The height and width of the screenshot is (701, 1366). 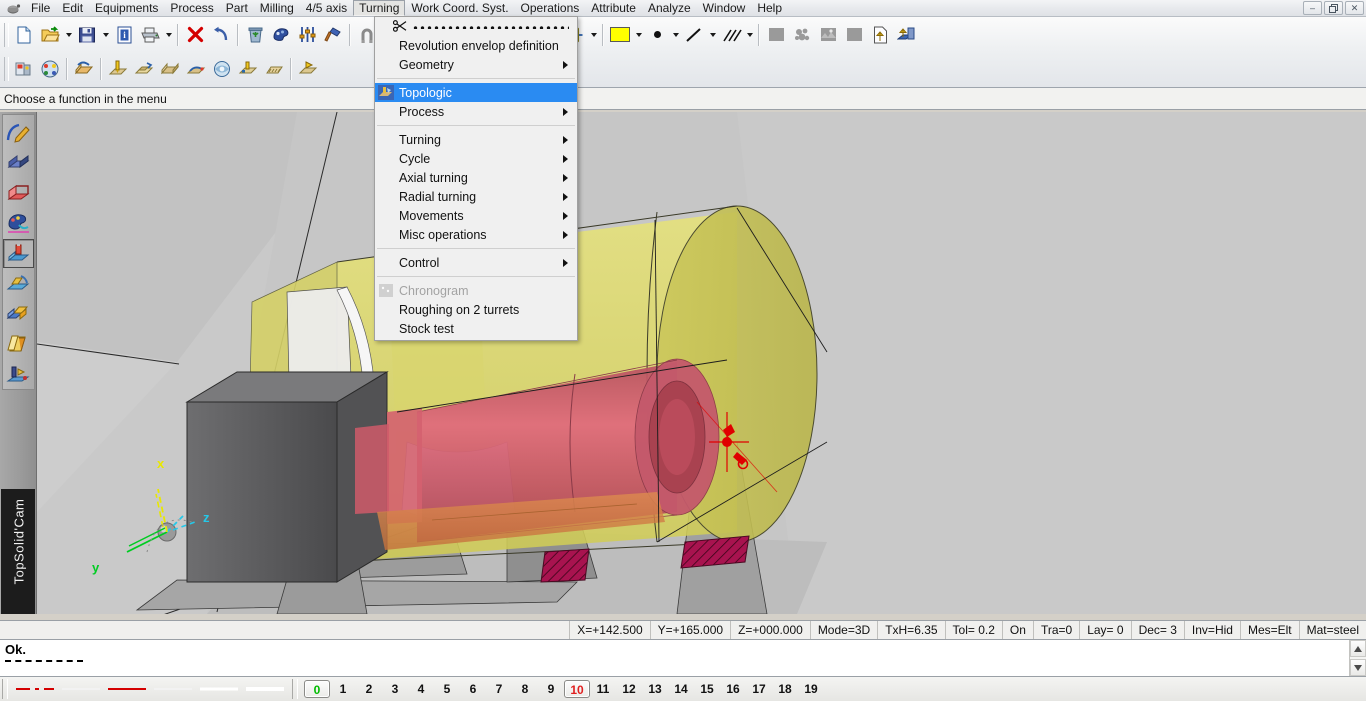 What do you see at coordinates (731, 35) in the screenshot?
I see `hatch-style-icon` at bounding box center [731, 35].